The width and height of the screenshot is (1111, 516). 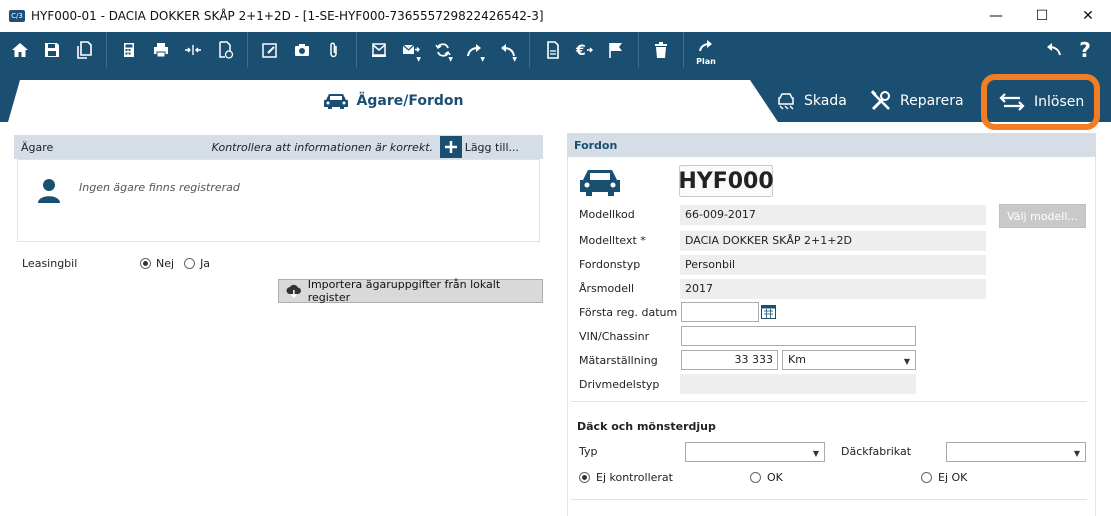 What do you see at coordinates (190, 263) in the screenshot?
I see `leasing-yes-radio` at bounding box center [190, 263].